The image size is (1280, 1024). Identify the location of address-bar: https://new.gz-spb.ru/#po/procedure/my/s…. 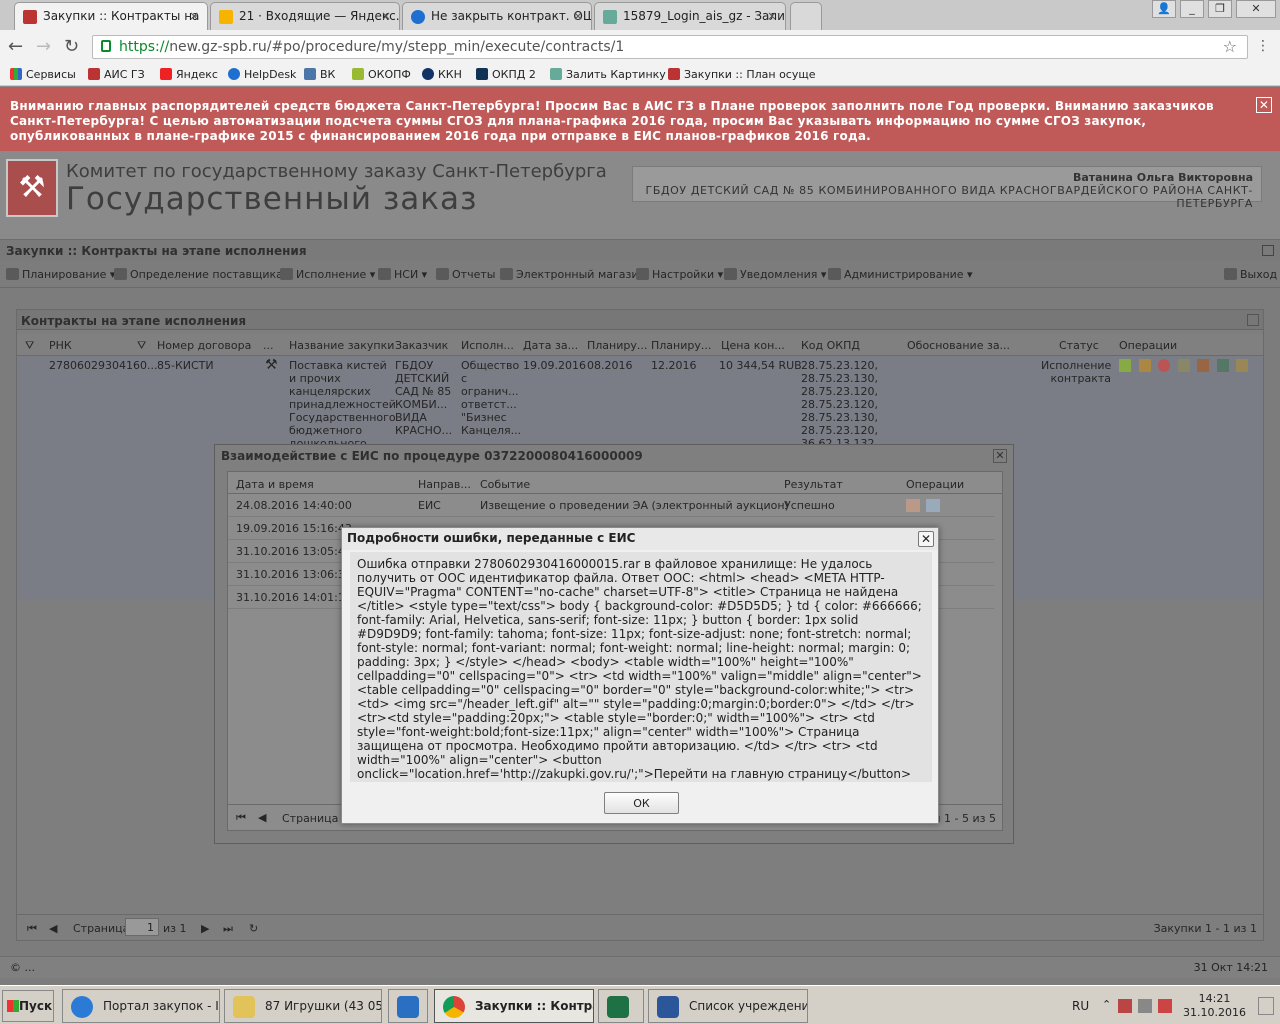
(670, 47).